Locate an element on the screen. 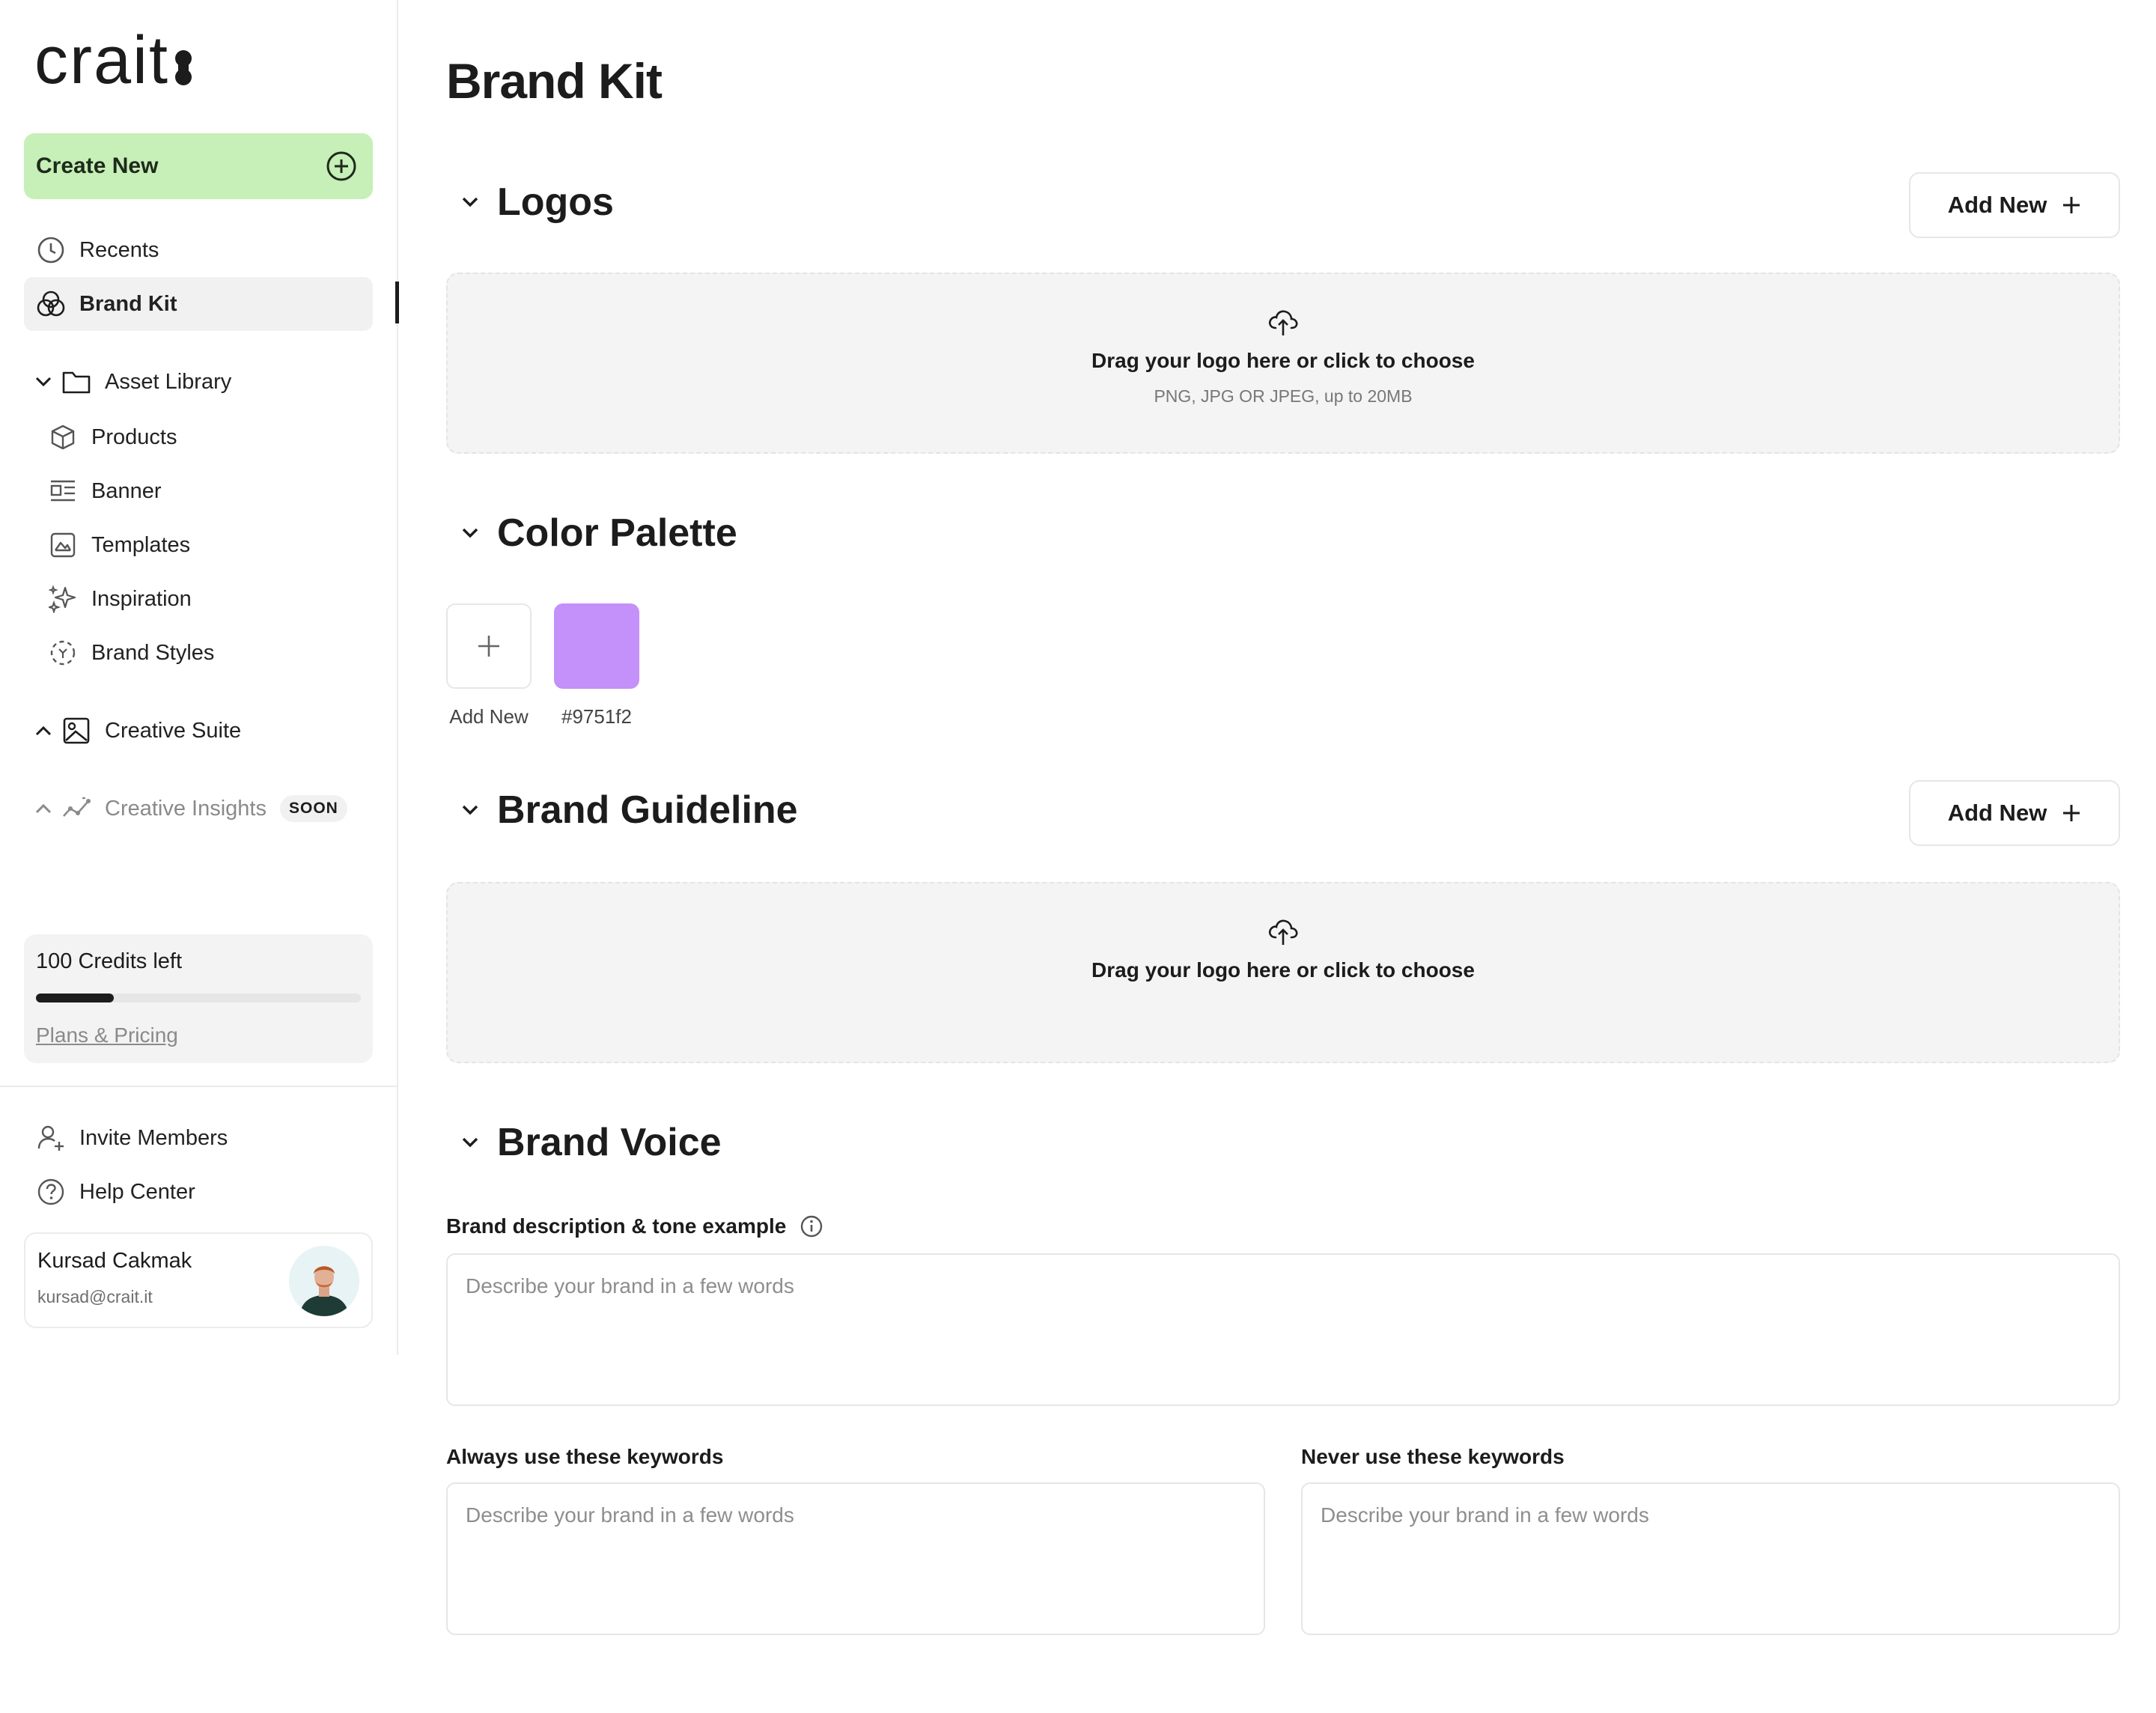 The image size is (2156, 1713). add-color-button is located at coordinates (489, 646).